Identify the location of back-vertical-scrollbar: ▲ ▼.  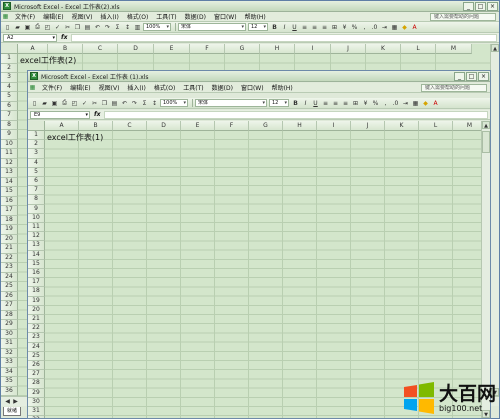
(494, 220).